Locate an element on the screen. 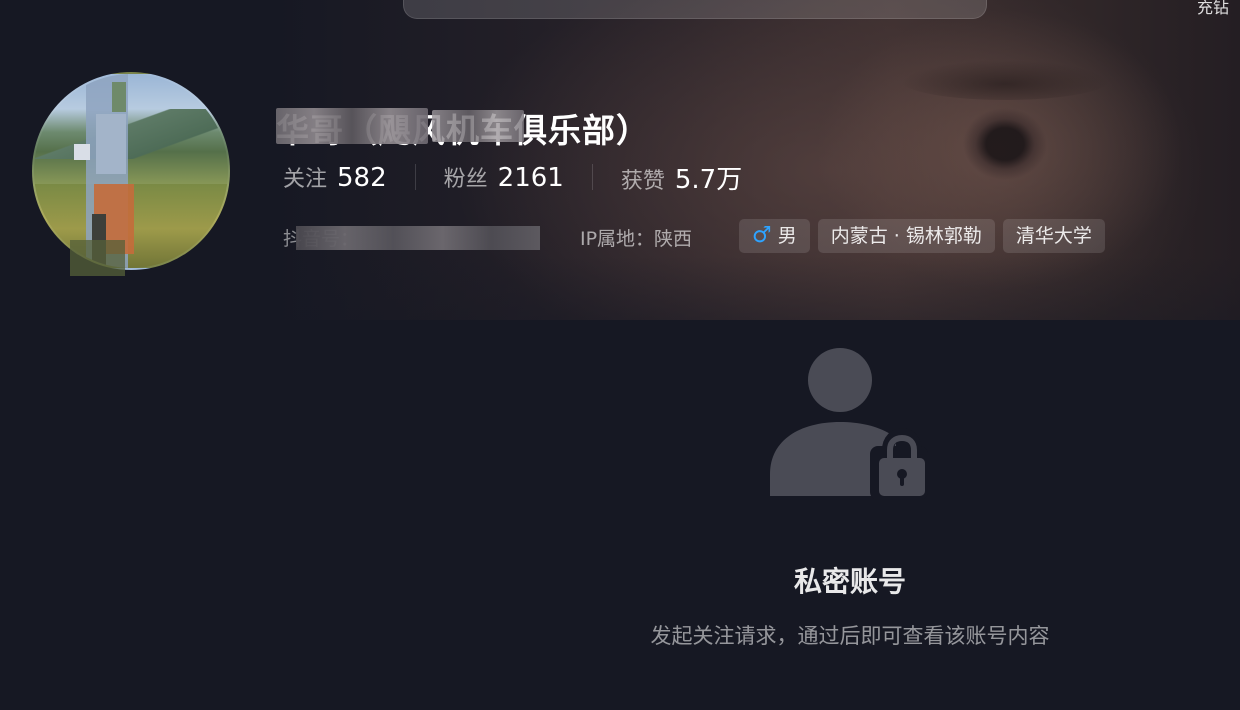  stat-likes: 获赞 5.7万 is located at coordinates (681, 177).